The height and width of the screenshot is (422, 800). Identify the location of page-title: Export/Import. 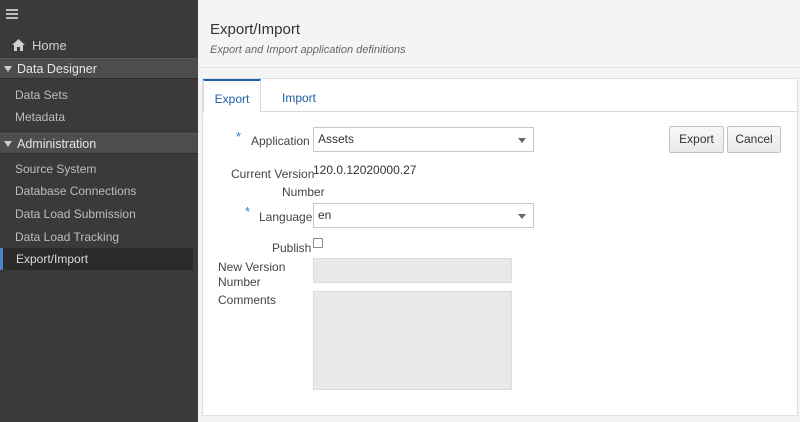
(255, 29).